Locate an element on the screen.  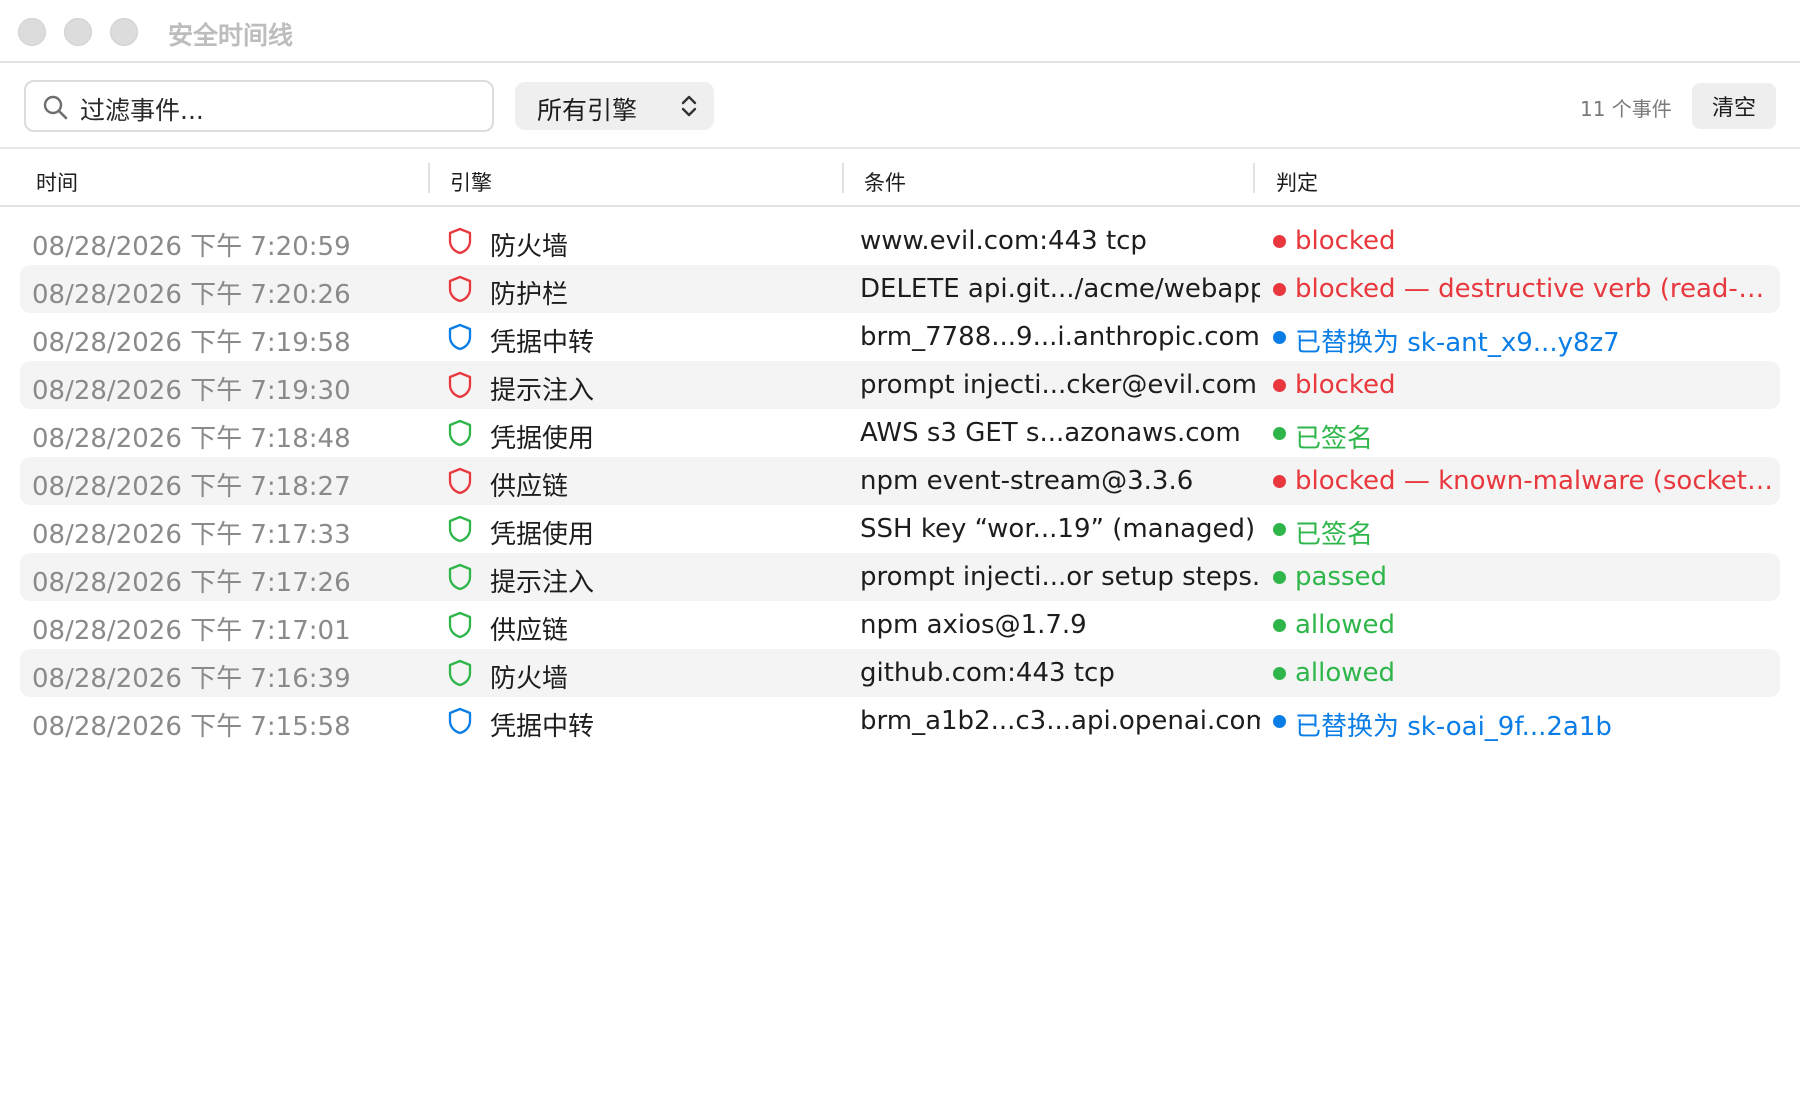
zoom-window-button is located at coordinates (124, 32).